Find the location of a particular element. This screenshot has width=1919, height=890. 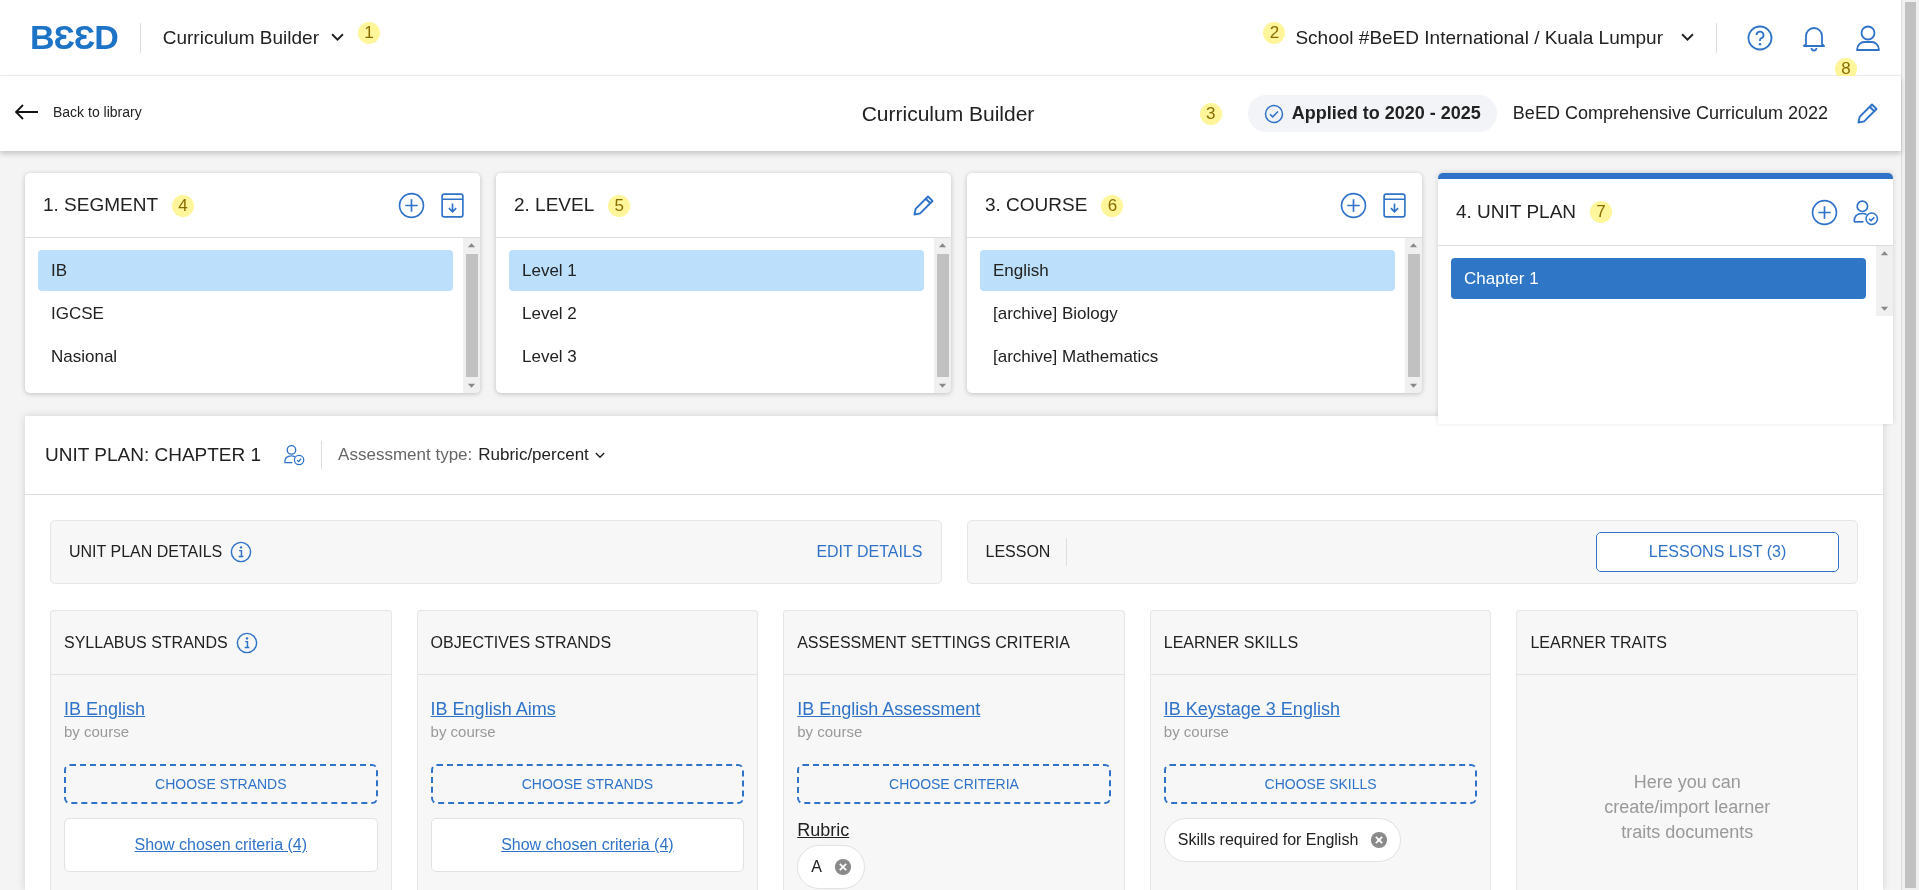

list-item: English is located at coordinates (1187, 270).